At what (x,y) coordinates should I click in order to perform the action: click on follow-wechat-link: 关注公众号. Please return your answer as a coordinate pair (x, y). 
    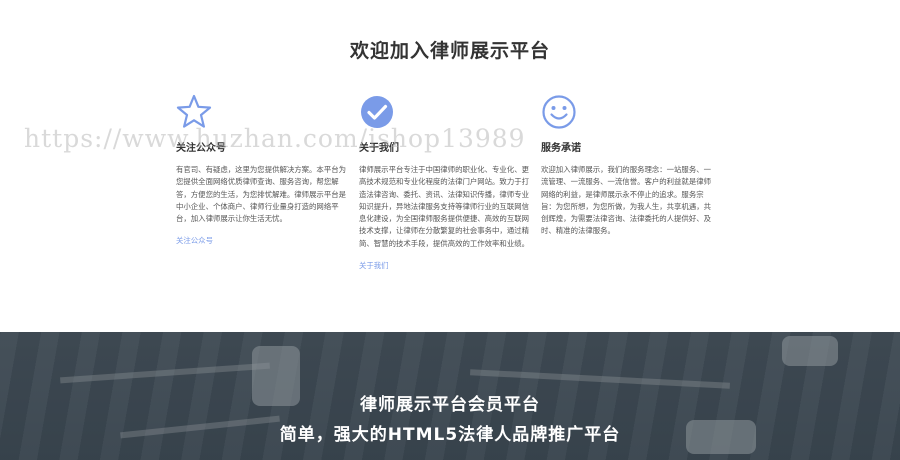
    Looking at the image, I should click on (194, 240).